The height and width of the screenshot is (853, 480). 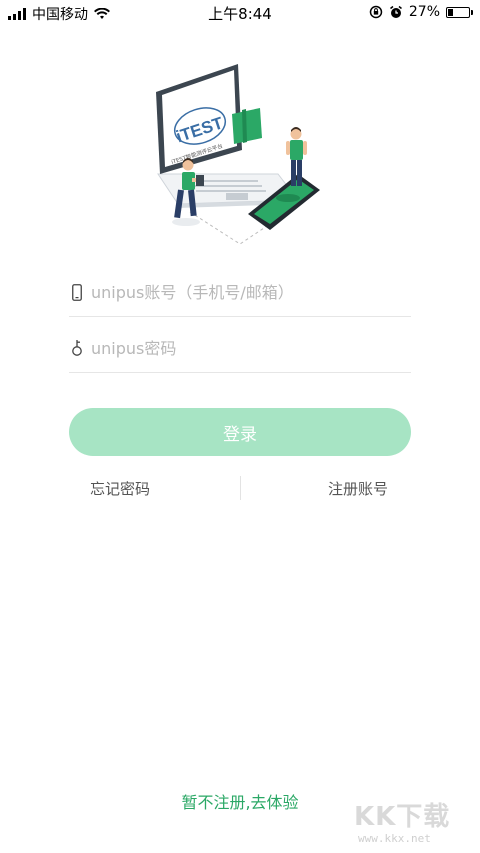 What do you see at coordinates (240, 13) in the screenshot?
I see `status-bar: 中国移动 上午8:44 27%` at bounding box center [240, 13].